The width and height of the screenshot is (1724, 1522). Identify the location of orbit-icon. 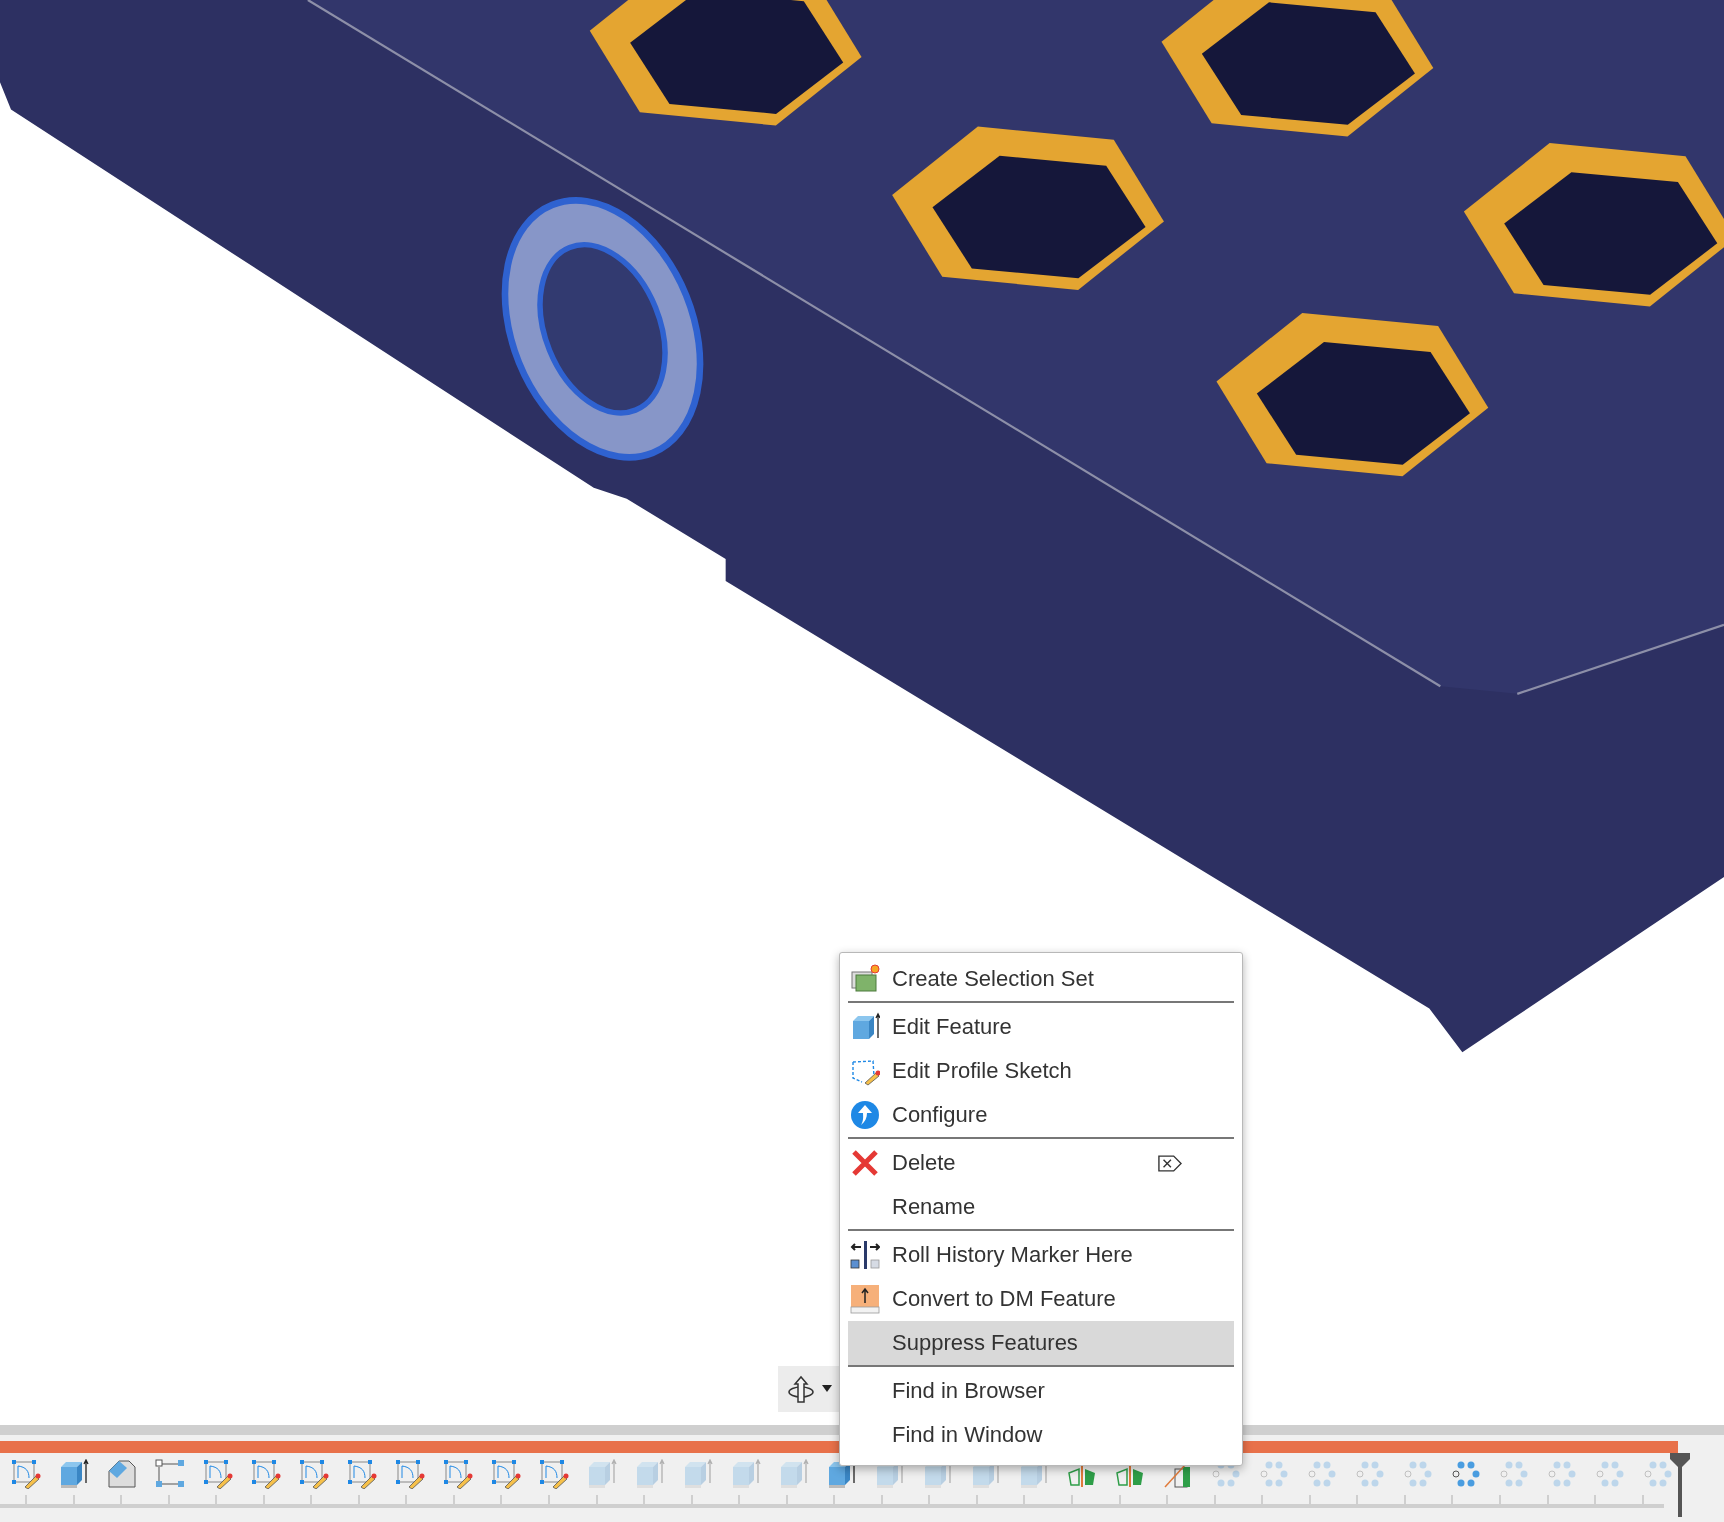
(801, 1389).